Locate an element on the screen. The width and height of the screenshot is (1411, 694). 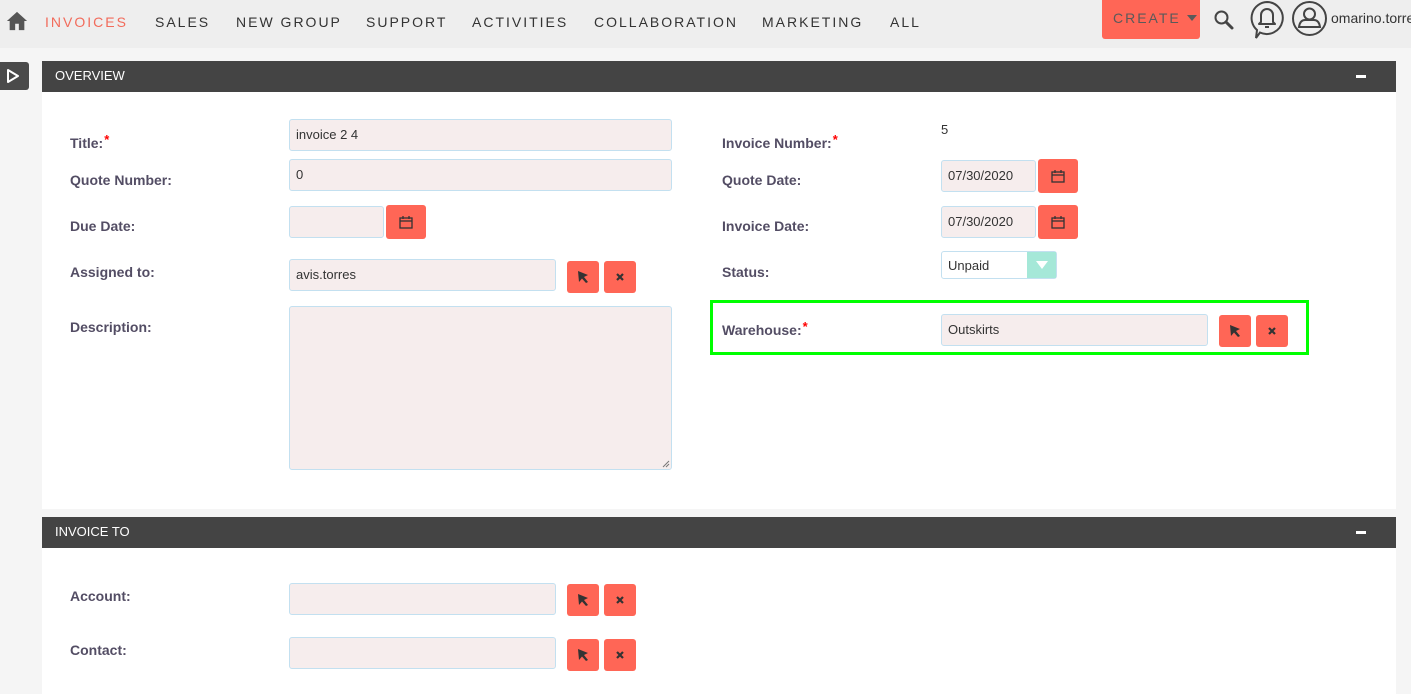
create-button: CREATE is located at coordinates (1151, 19).